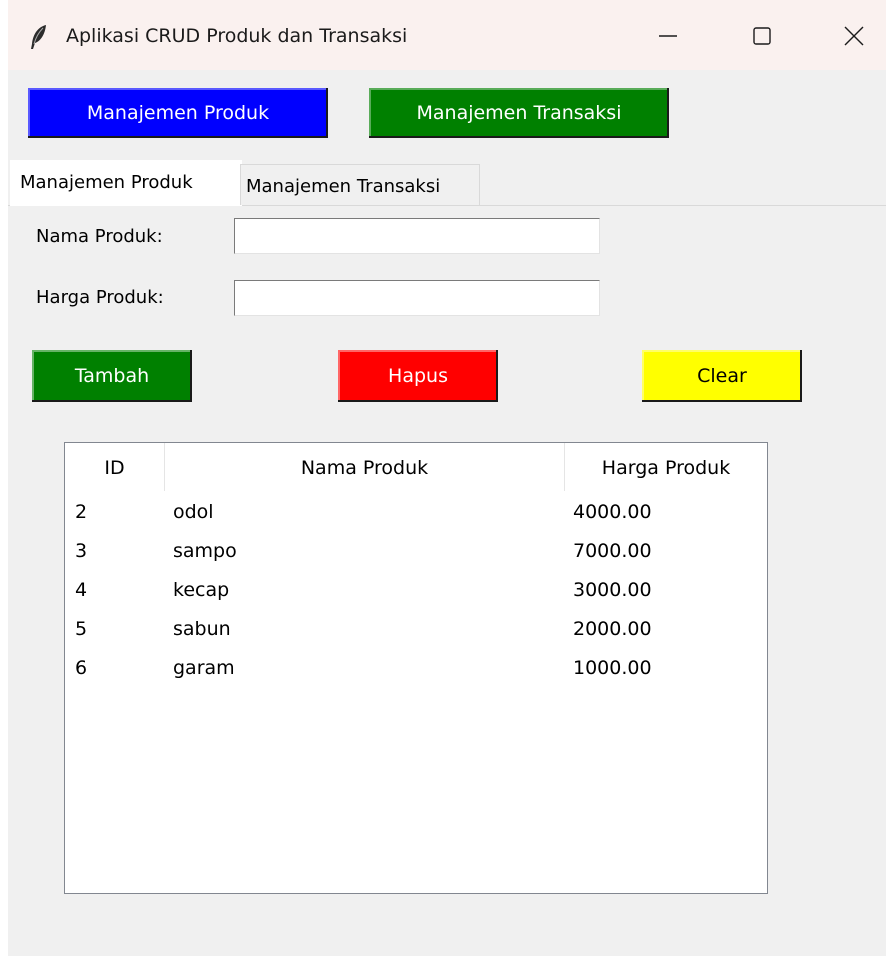 This screenshot has height=956, width=886. I want to click on cell-harga-produk: 1000.00, so click(612, 668).